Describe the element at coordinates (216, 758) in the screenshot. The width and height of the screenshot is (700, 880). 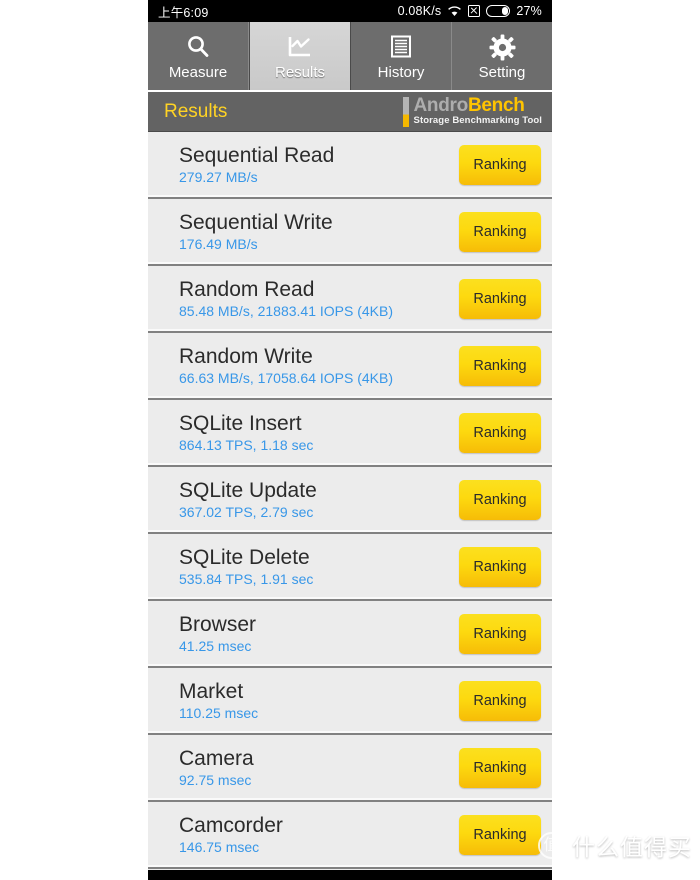
I see `result-title: Camera` at that location.